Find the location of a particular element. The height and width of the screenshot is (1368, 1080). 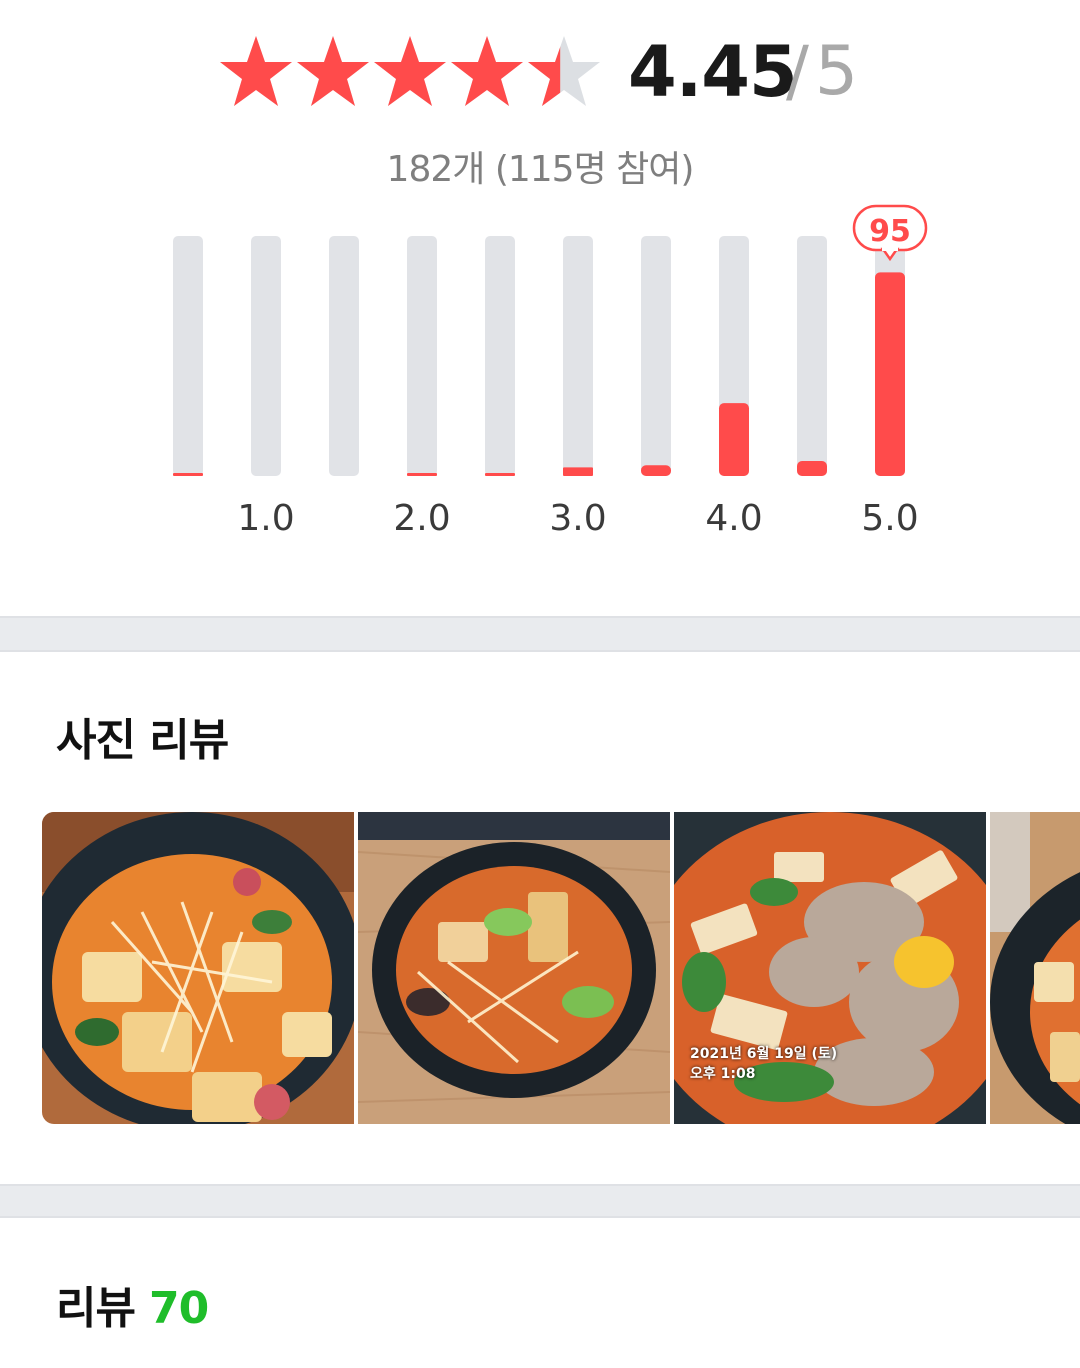

rating-count: 182개 (115명 참여) is located at coordinates (540, 169).